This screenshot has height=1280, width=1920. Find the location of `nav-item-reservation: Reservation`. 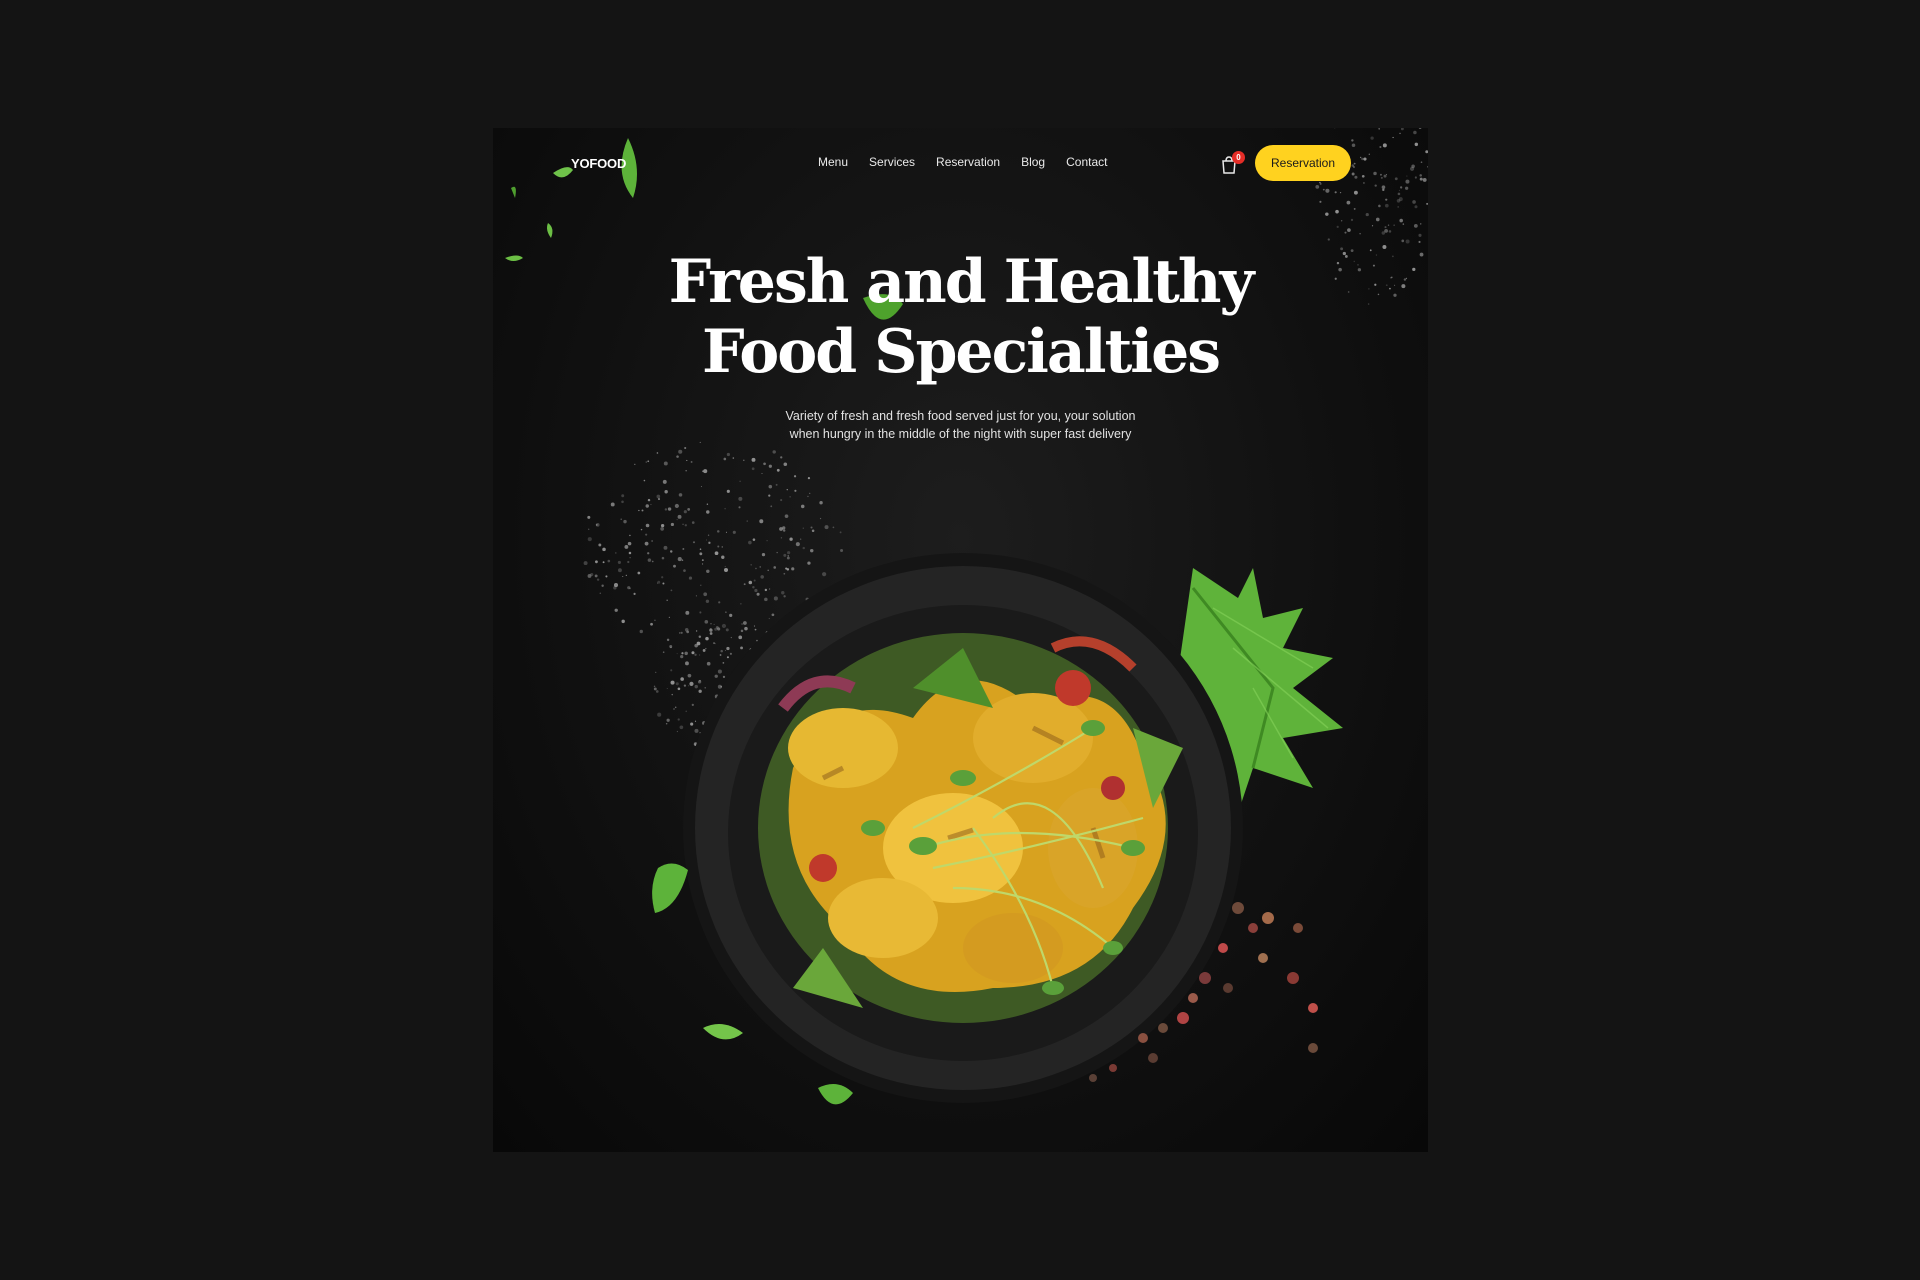

nav-item-reservation: Reservation is located at coordinates (968, 162).